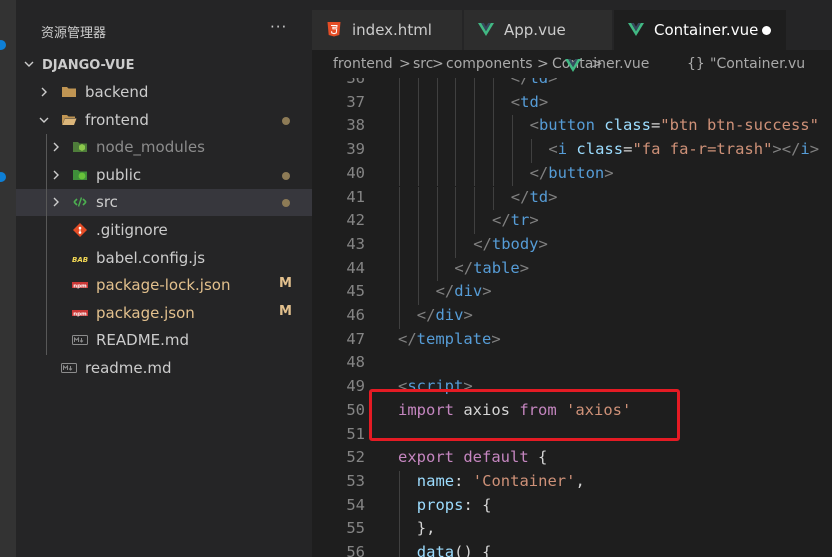  I want to click on code-line: 43 </tbody>, so click(572, 246).